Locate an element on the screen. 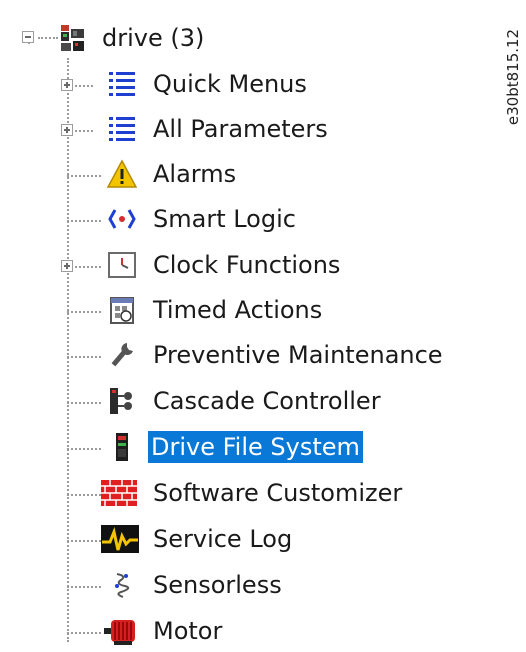  tree-item-label: Smart Logic is located at coordinates (224, 219).